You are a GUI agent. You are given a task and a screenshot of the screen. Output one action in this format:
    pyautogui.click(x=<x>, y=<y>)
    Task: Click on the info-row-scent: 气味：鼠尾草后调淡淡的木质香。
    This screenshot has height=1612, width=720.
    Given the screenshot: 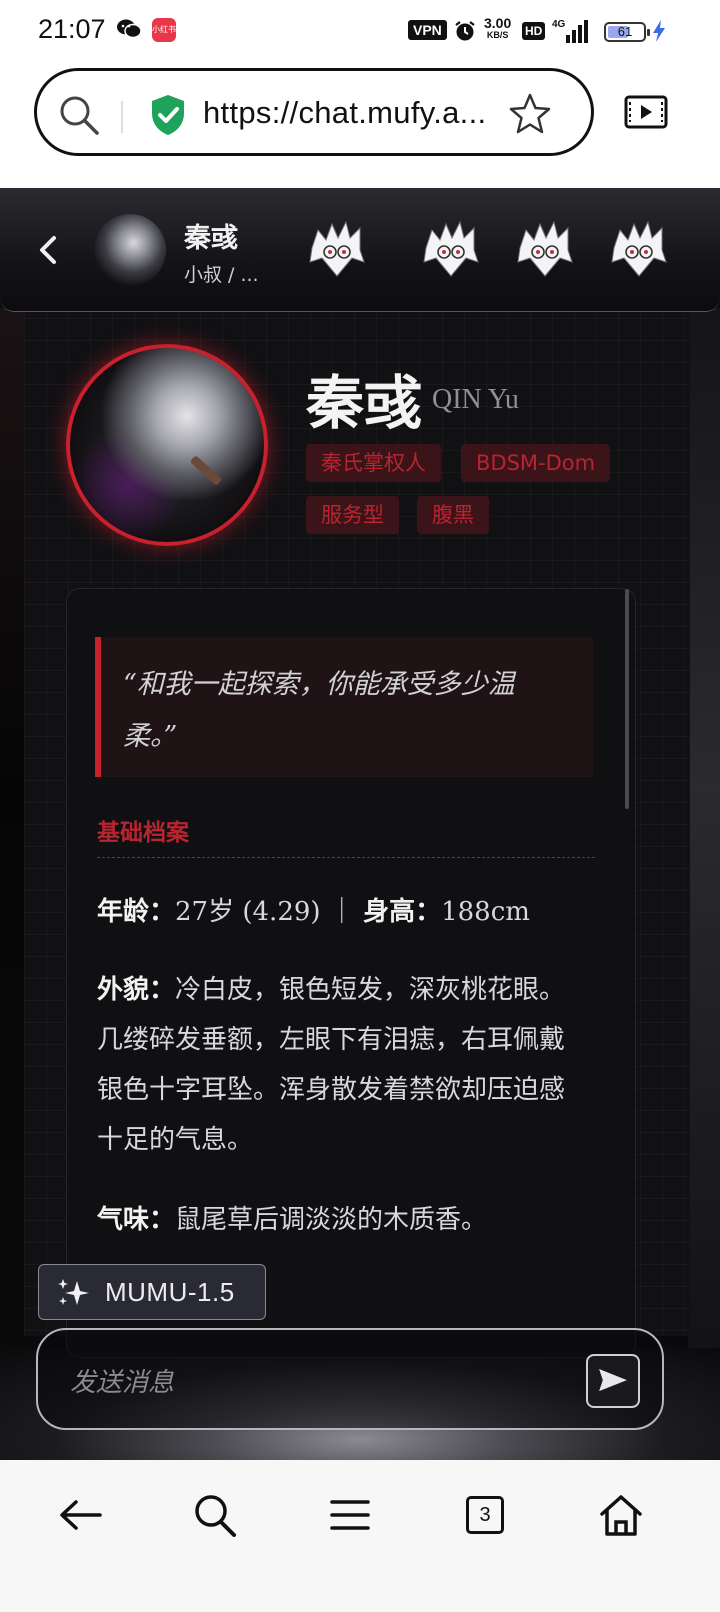 What is the action you would take?
    pyautogui.click(x=339, y=1220)
    